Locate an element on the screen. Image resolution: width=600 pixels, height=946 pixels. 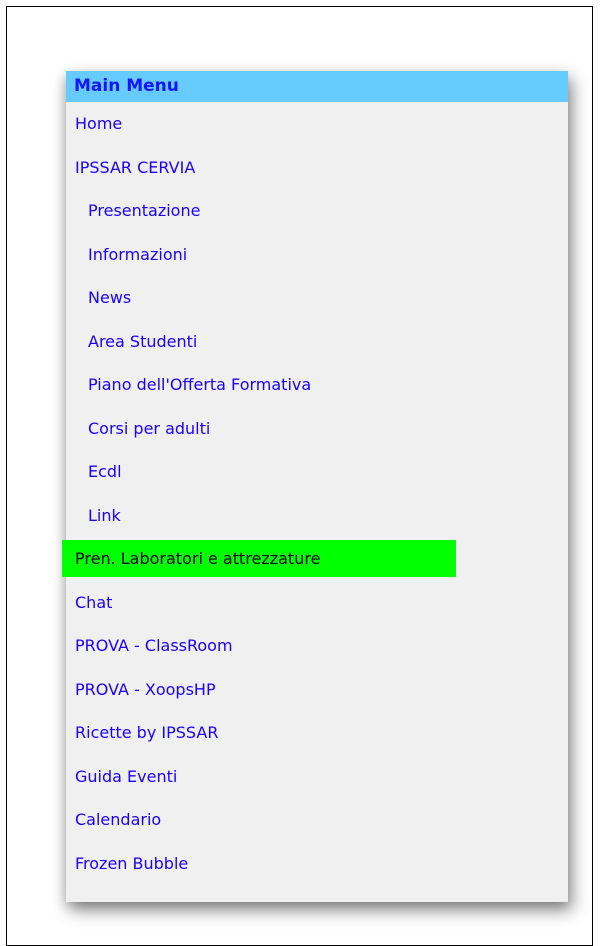
menu-item-area-studenti: Area Studenti is located at coordinates (317, 342).